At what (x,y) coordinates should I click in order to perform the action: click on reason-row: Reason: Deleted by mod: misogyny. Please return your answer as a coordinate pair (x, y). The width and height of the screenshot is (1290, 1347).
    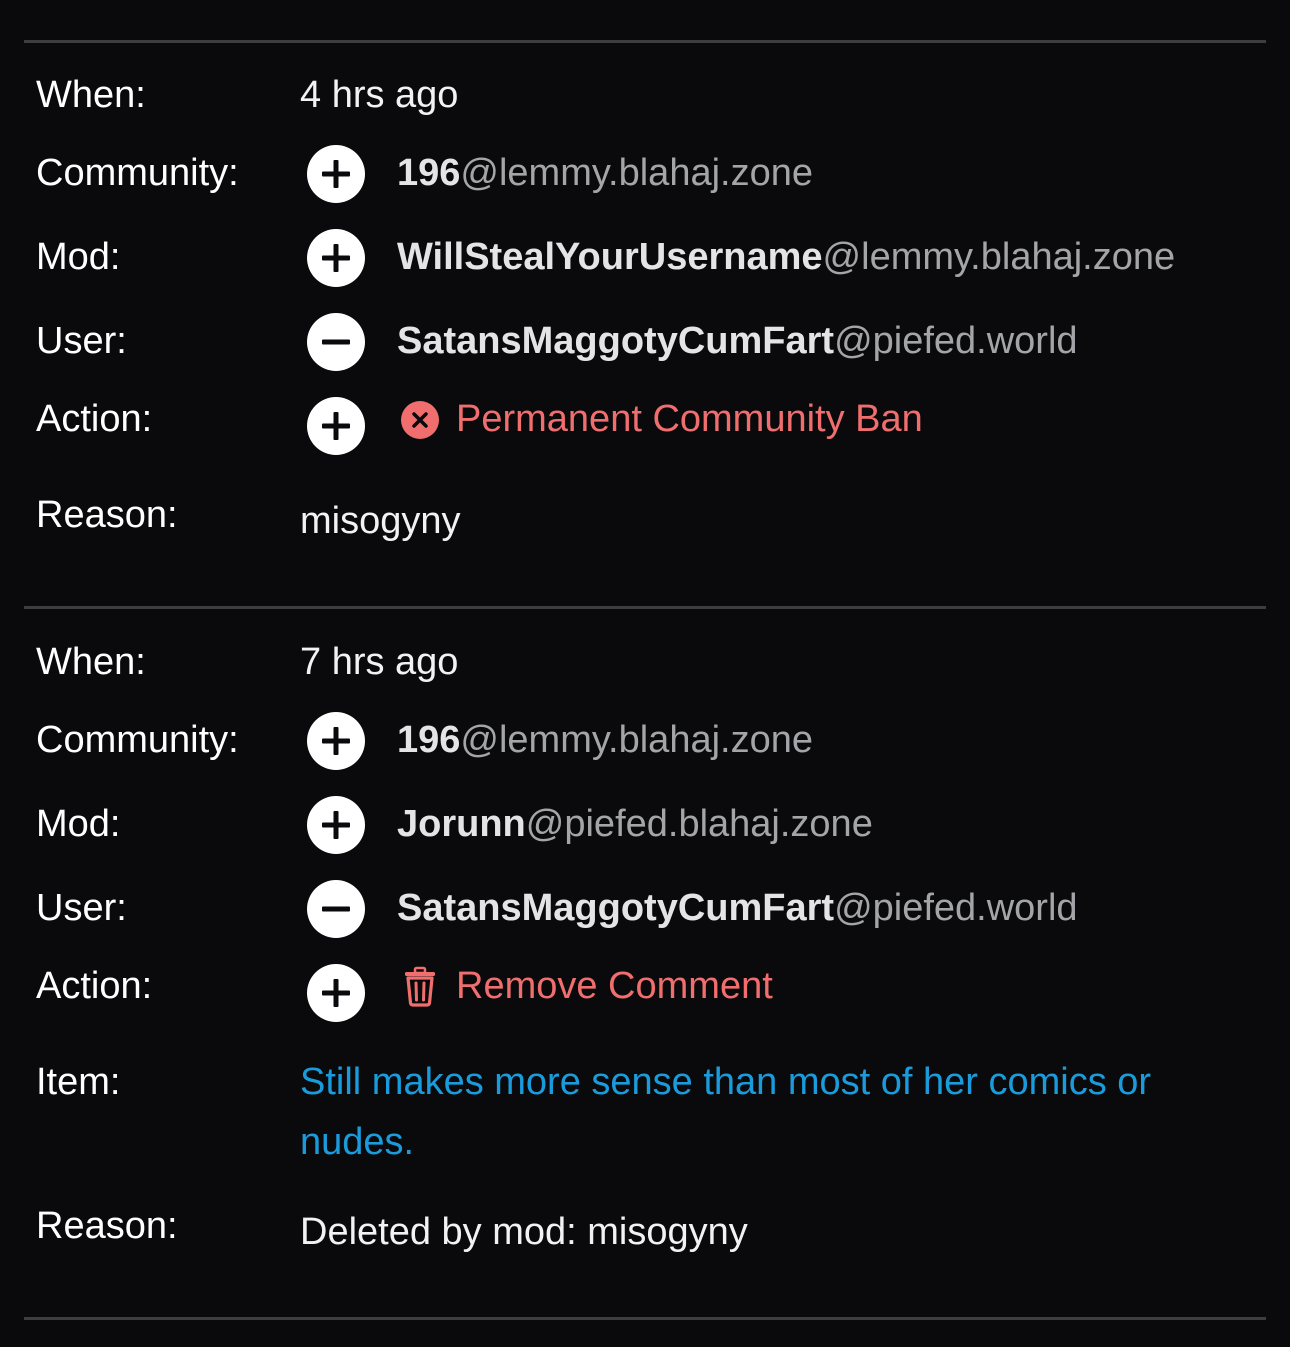
    Looking at the image, I should click on (645, 1233).